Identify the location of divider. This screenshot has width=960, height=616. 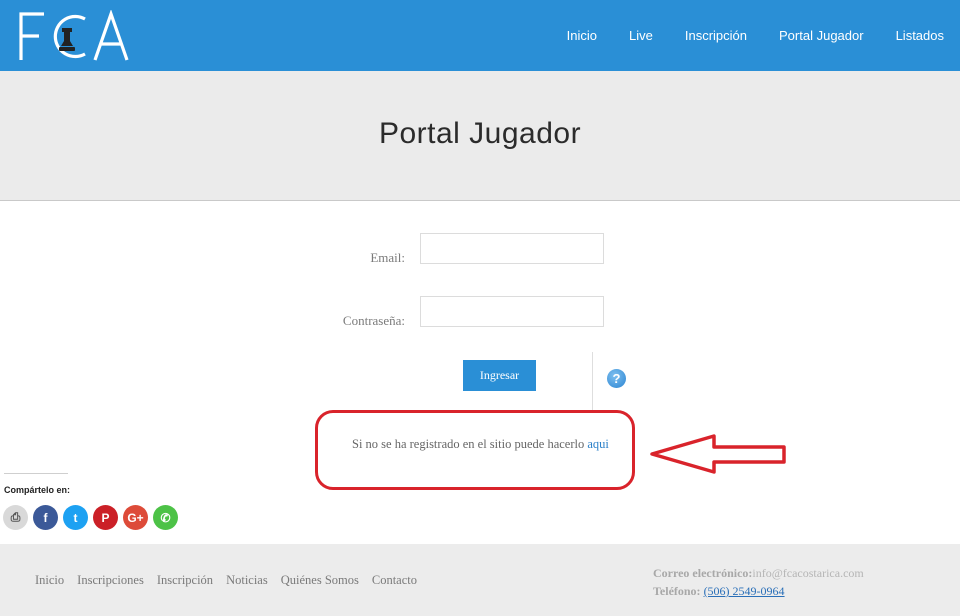
(592, 381).